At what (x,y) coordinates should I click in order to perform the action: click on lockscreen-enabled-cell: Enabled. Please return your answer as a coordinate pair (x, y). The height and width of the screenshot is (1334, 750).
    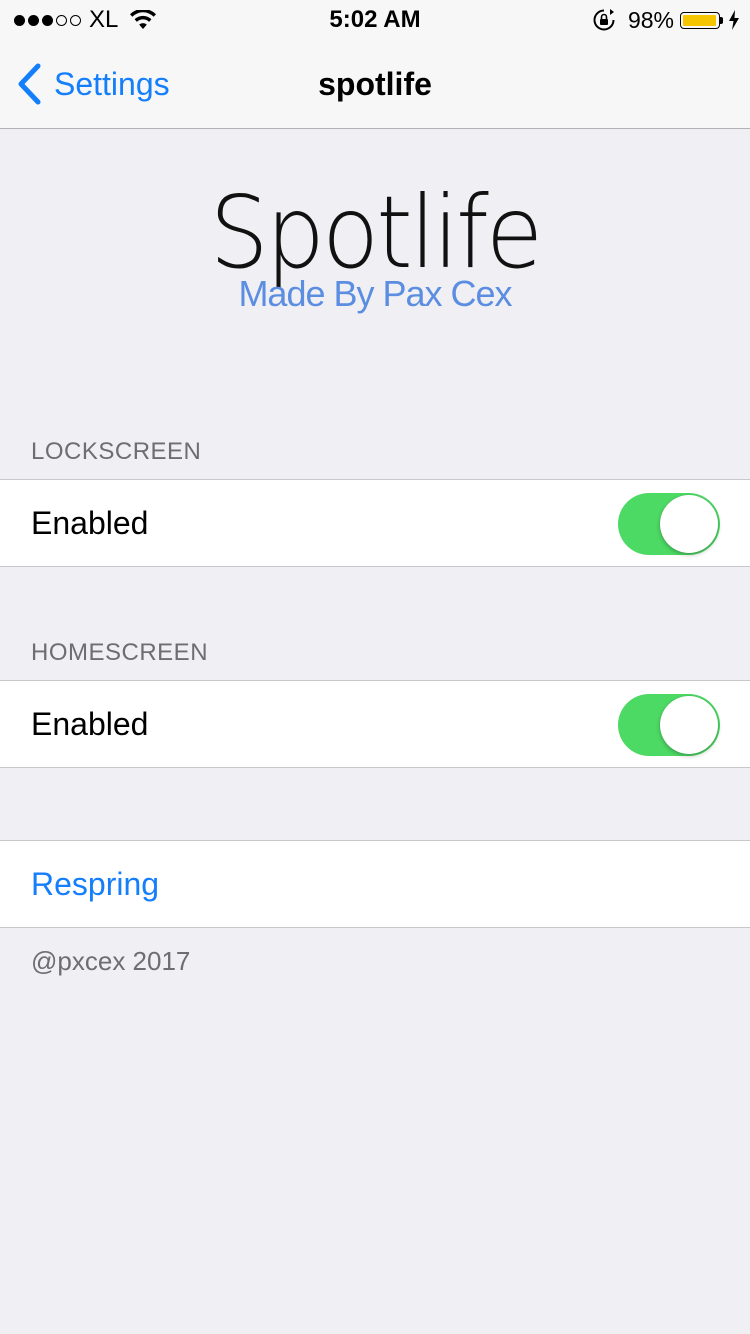
    Looking at the image, I should click on (375, 523).